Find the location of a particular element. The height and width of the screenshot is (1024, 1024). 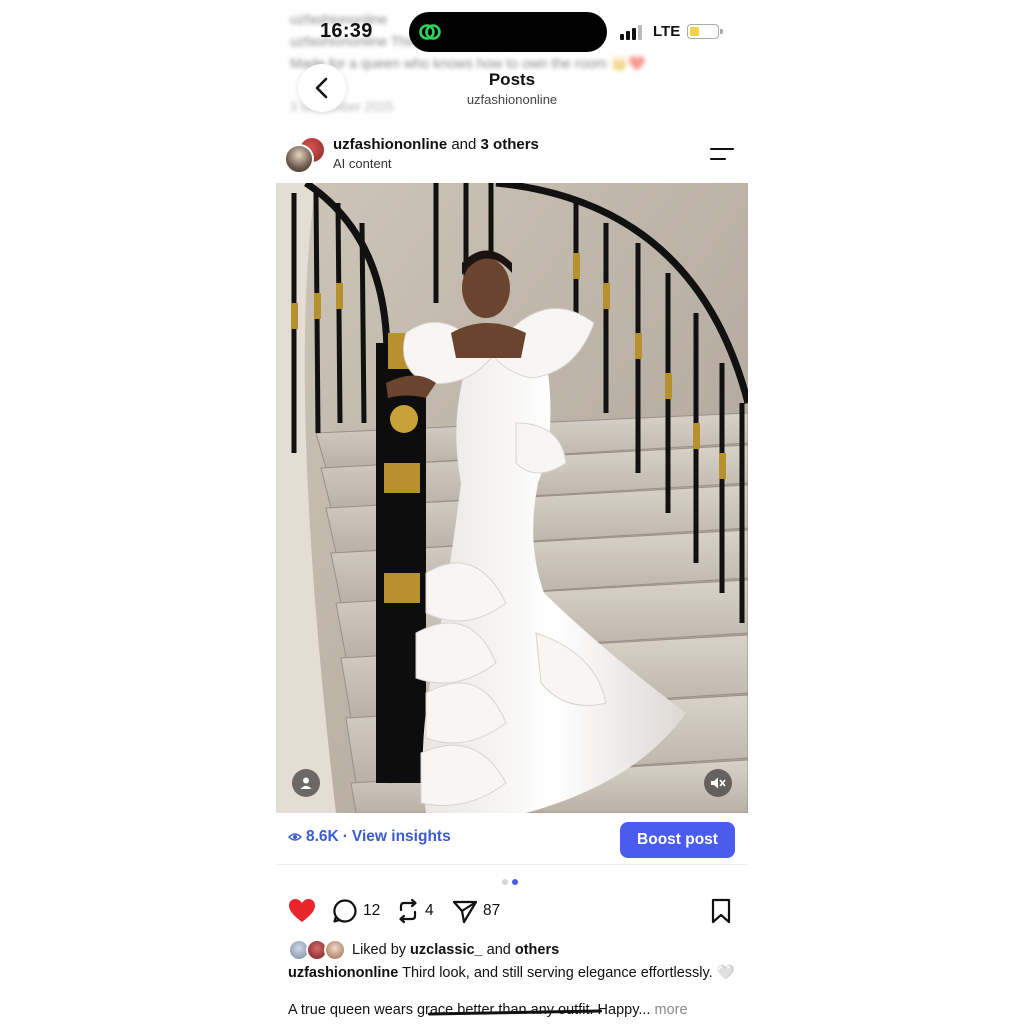

page-subtitle: uzfashiononline is located at coordinates (512, 99).